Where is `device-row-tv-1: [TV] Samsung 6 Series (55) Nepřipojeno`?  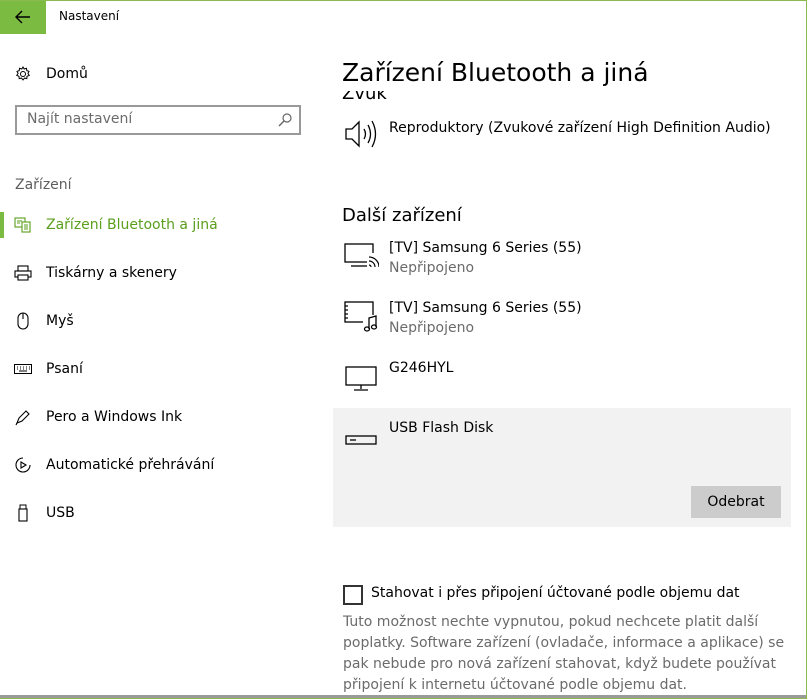
device-row-tv-1: [TV] Samsung 6 Series (55) Nepřipojeno is located at coordinates (562, 260).